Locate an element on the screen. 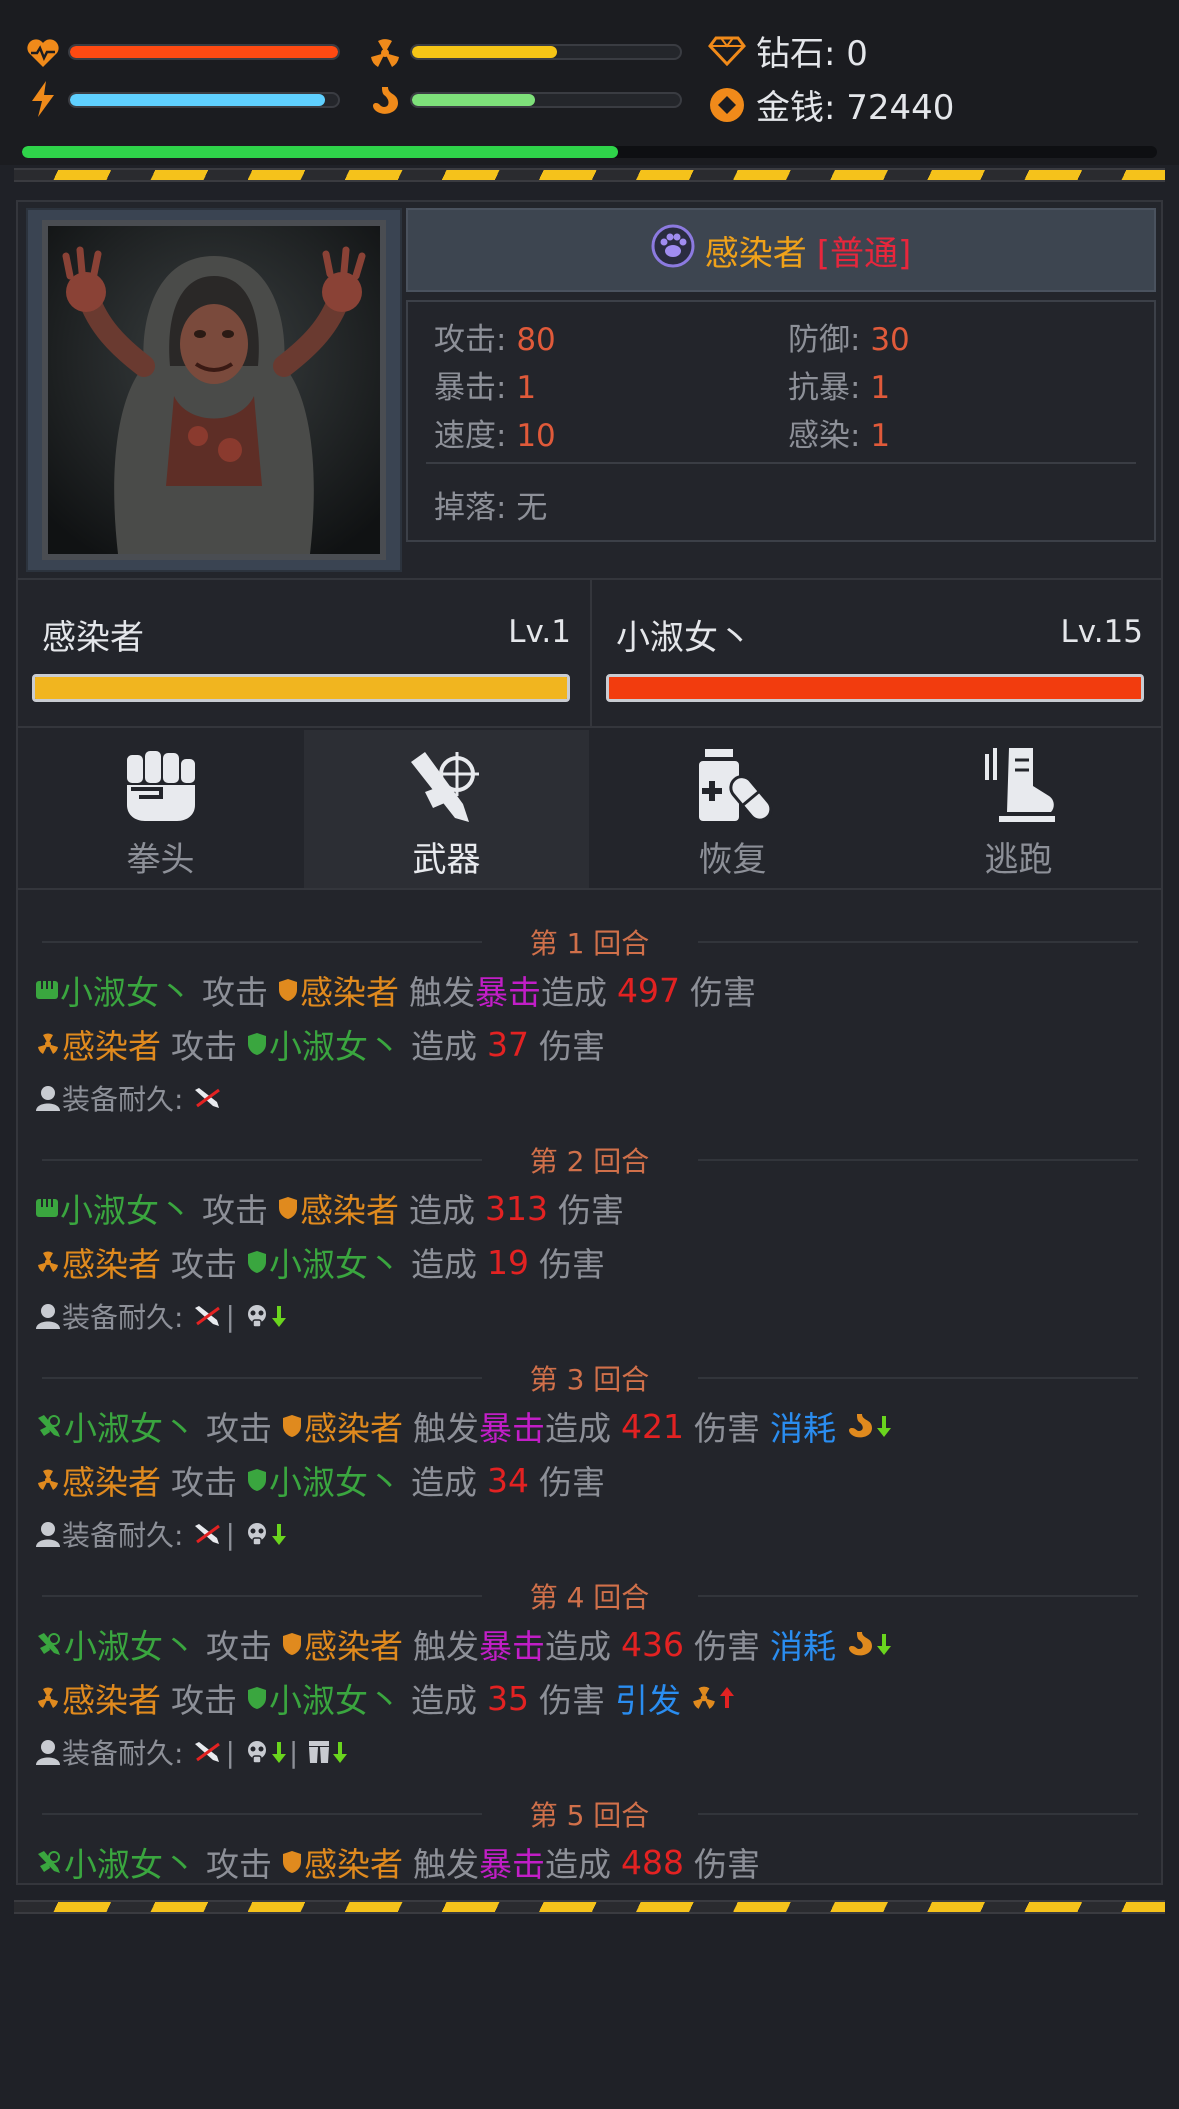  health-bar is located at coordinates (204, 52).